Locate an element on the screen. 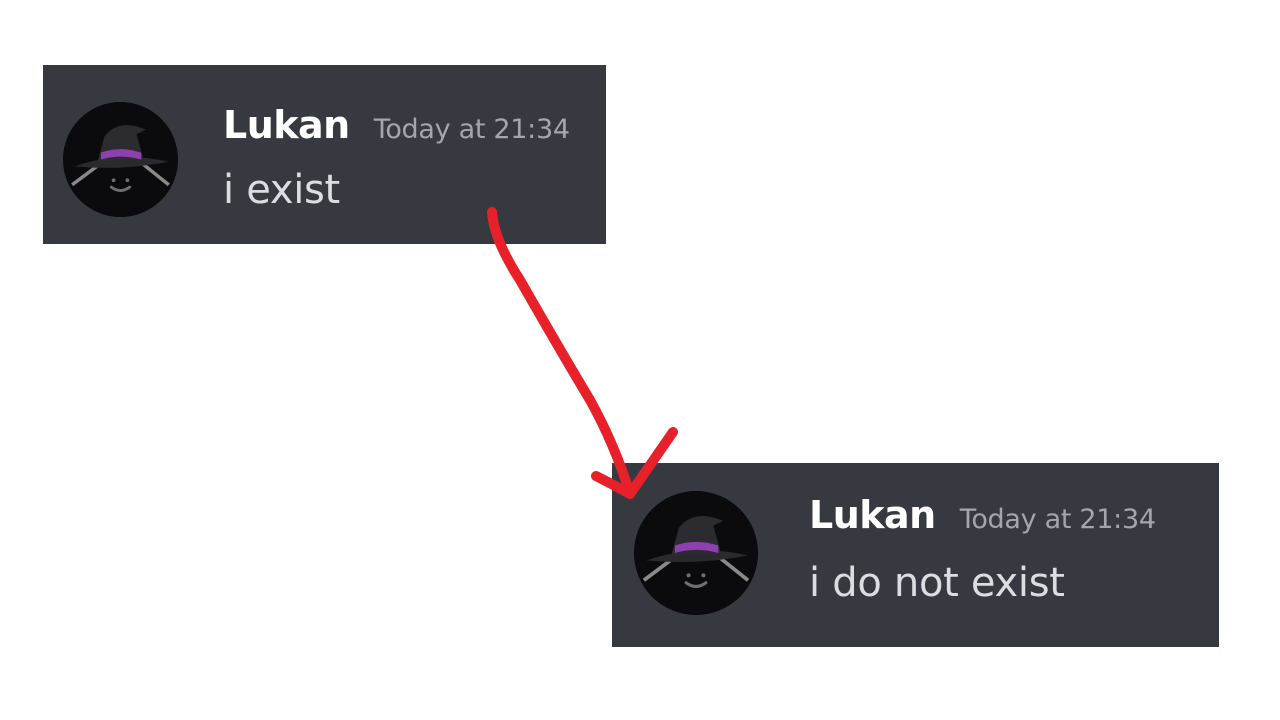 This screenshot has height=720, width=1280. message-content: i do not exist is located at coordinates (937, 583).